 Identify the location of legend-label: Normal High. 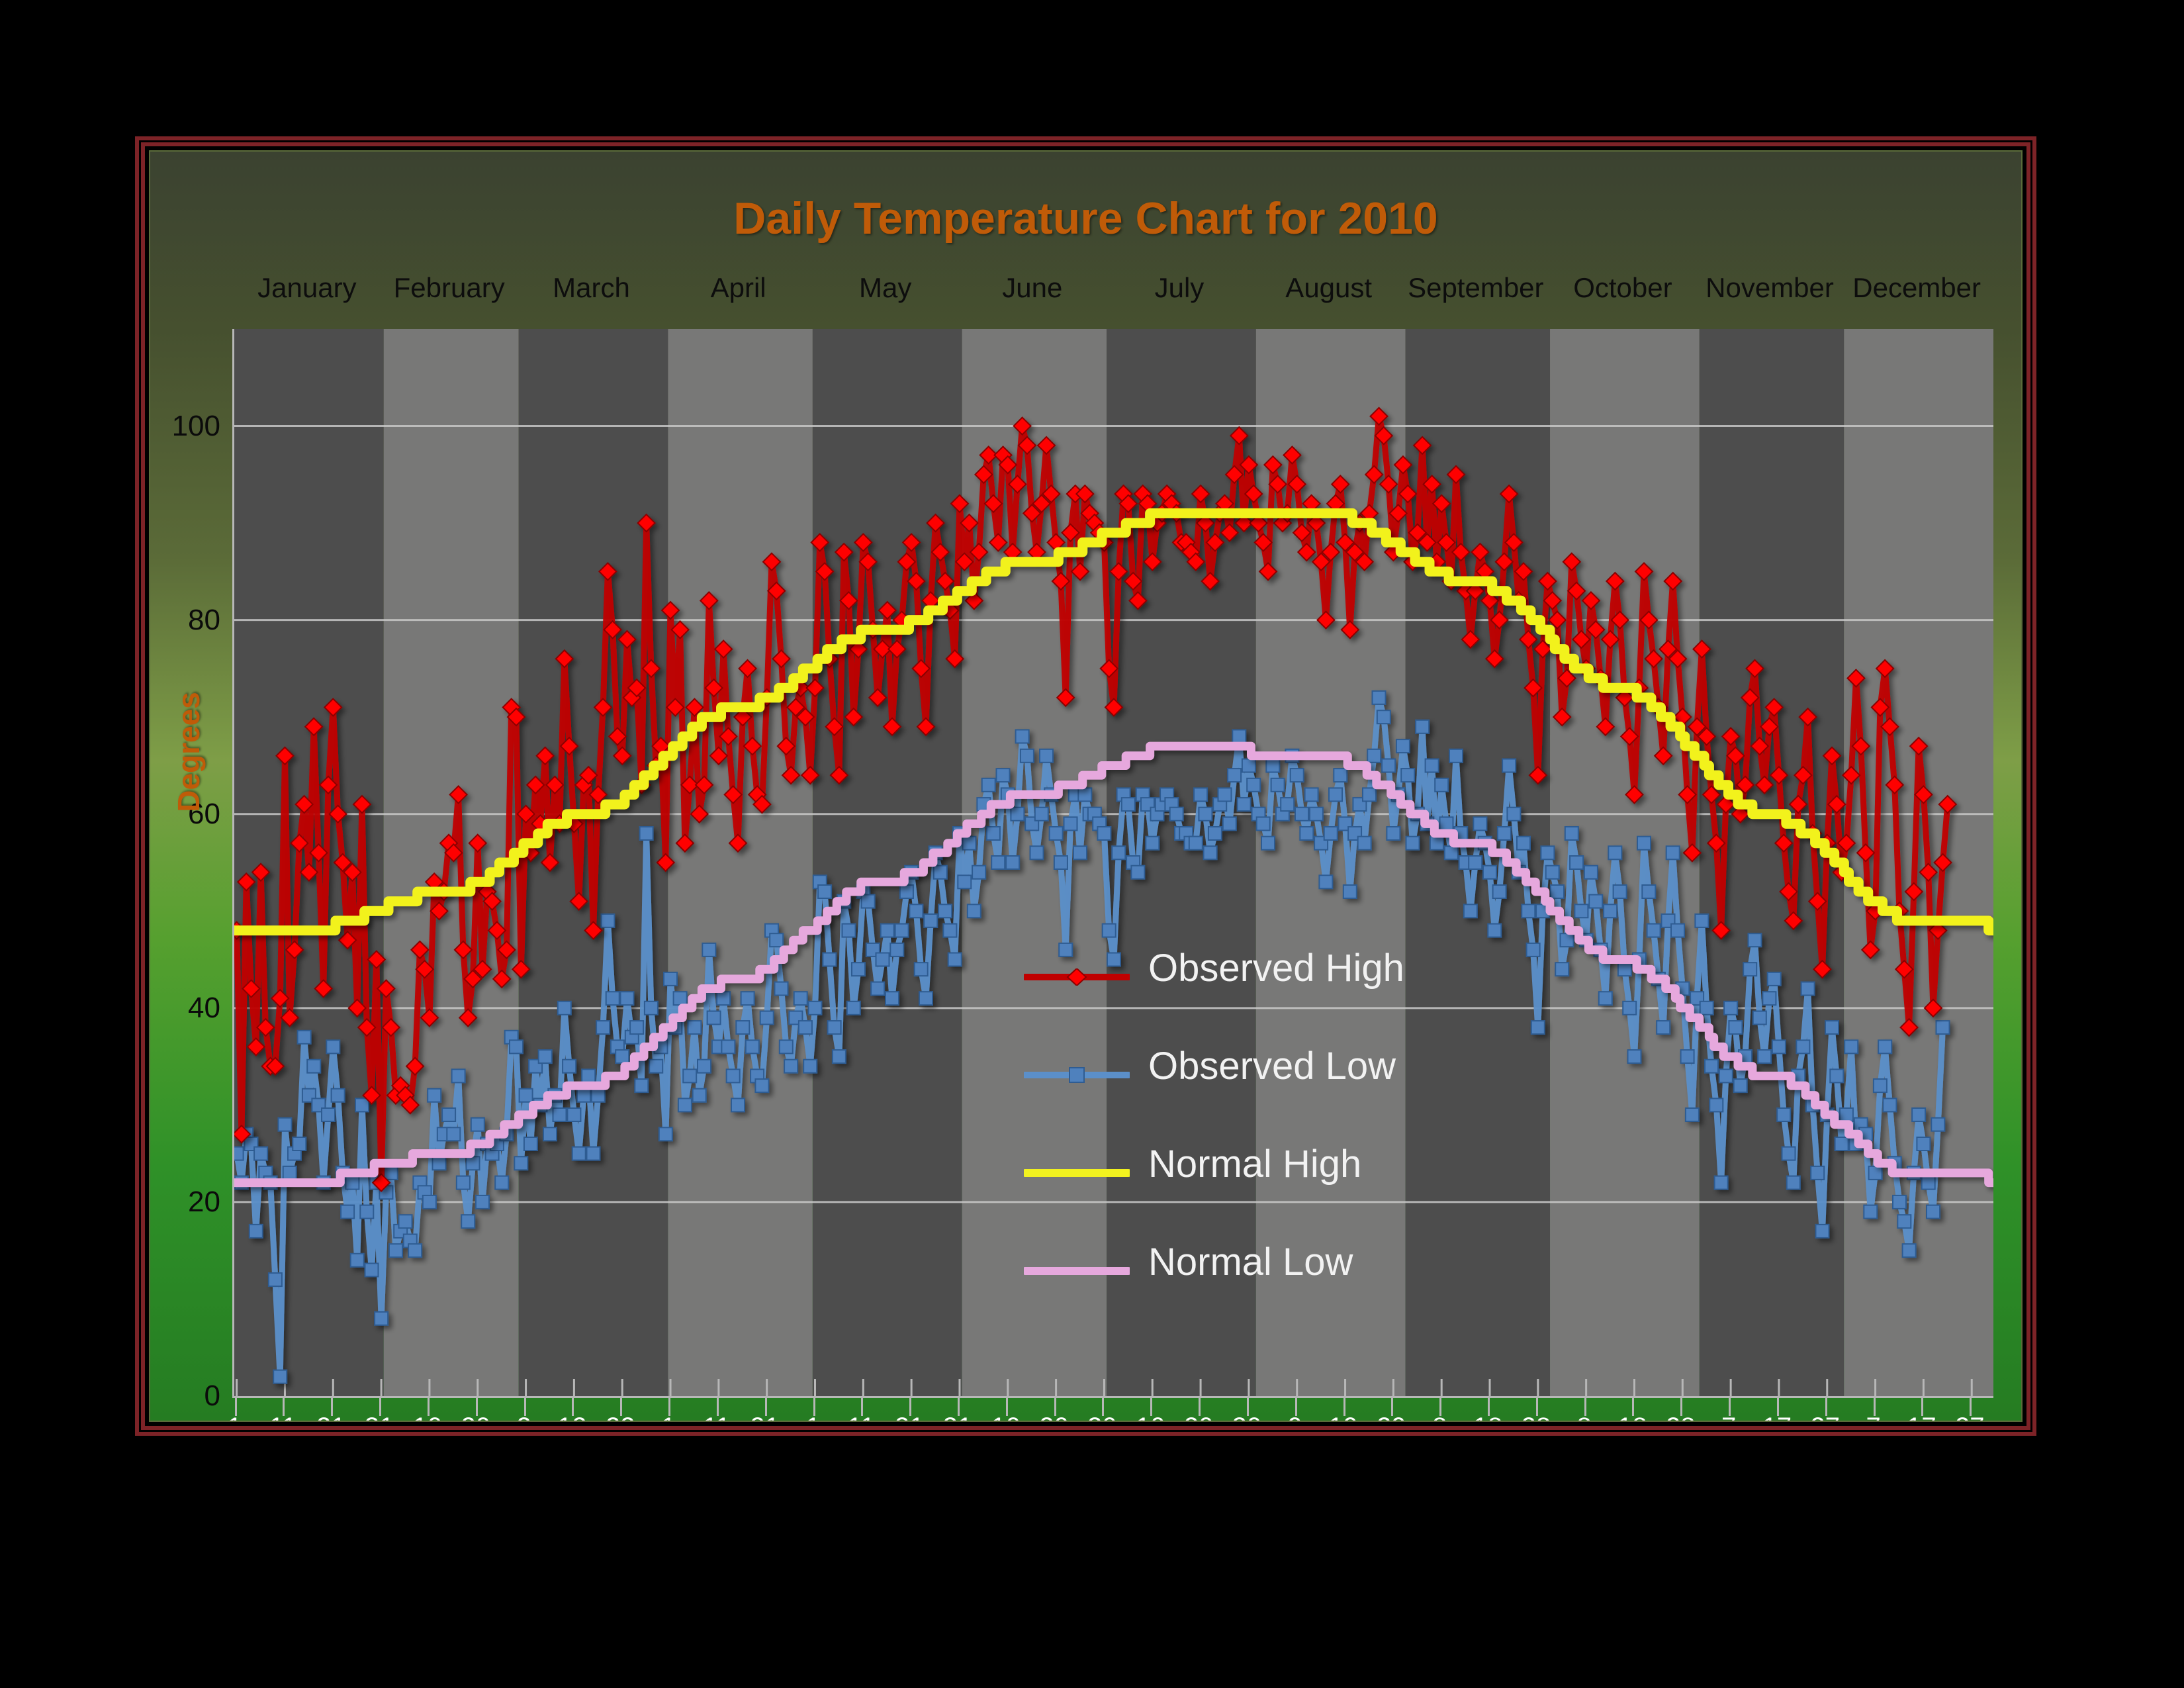
(1255, 1164).